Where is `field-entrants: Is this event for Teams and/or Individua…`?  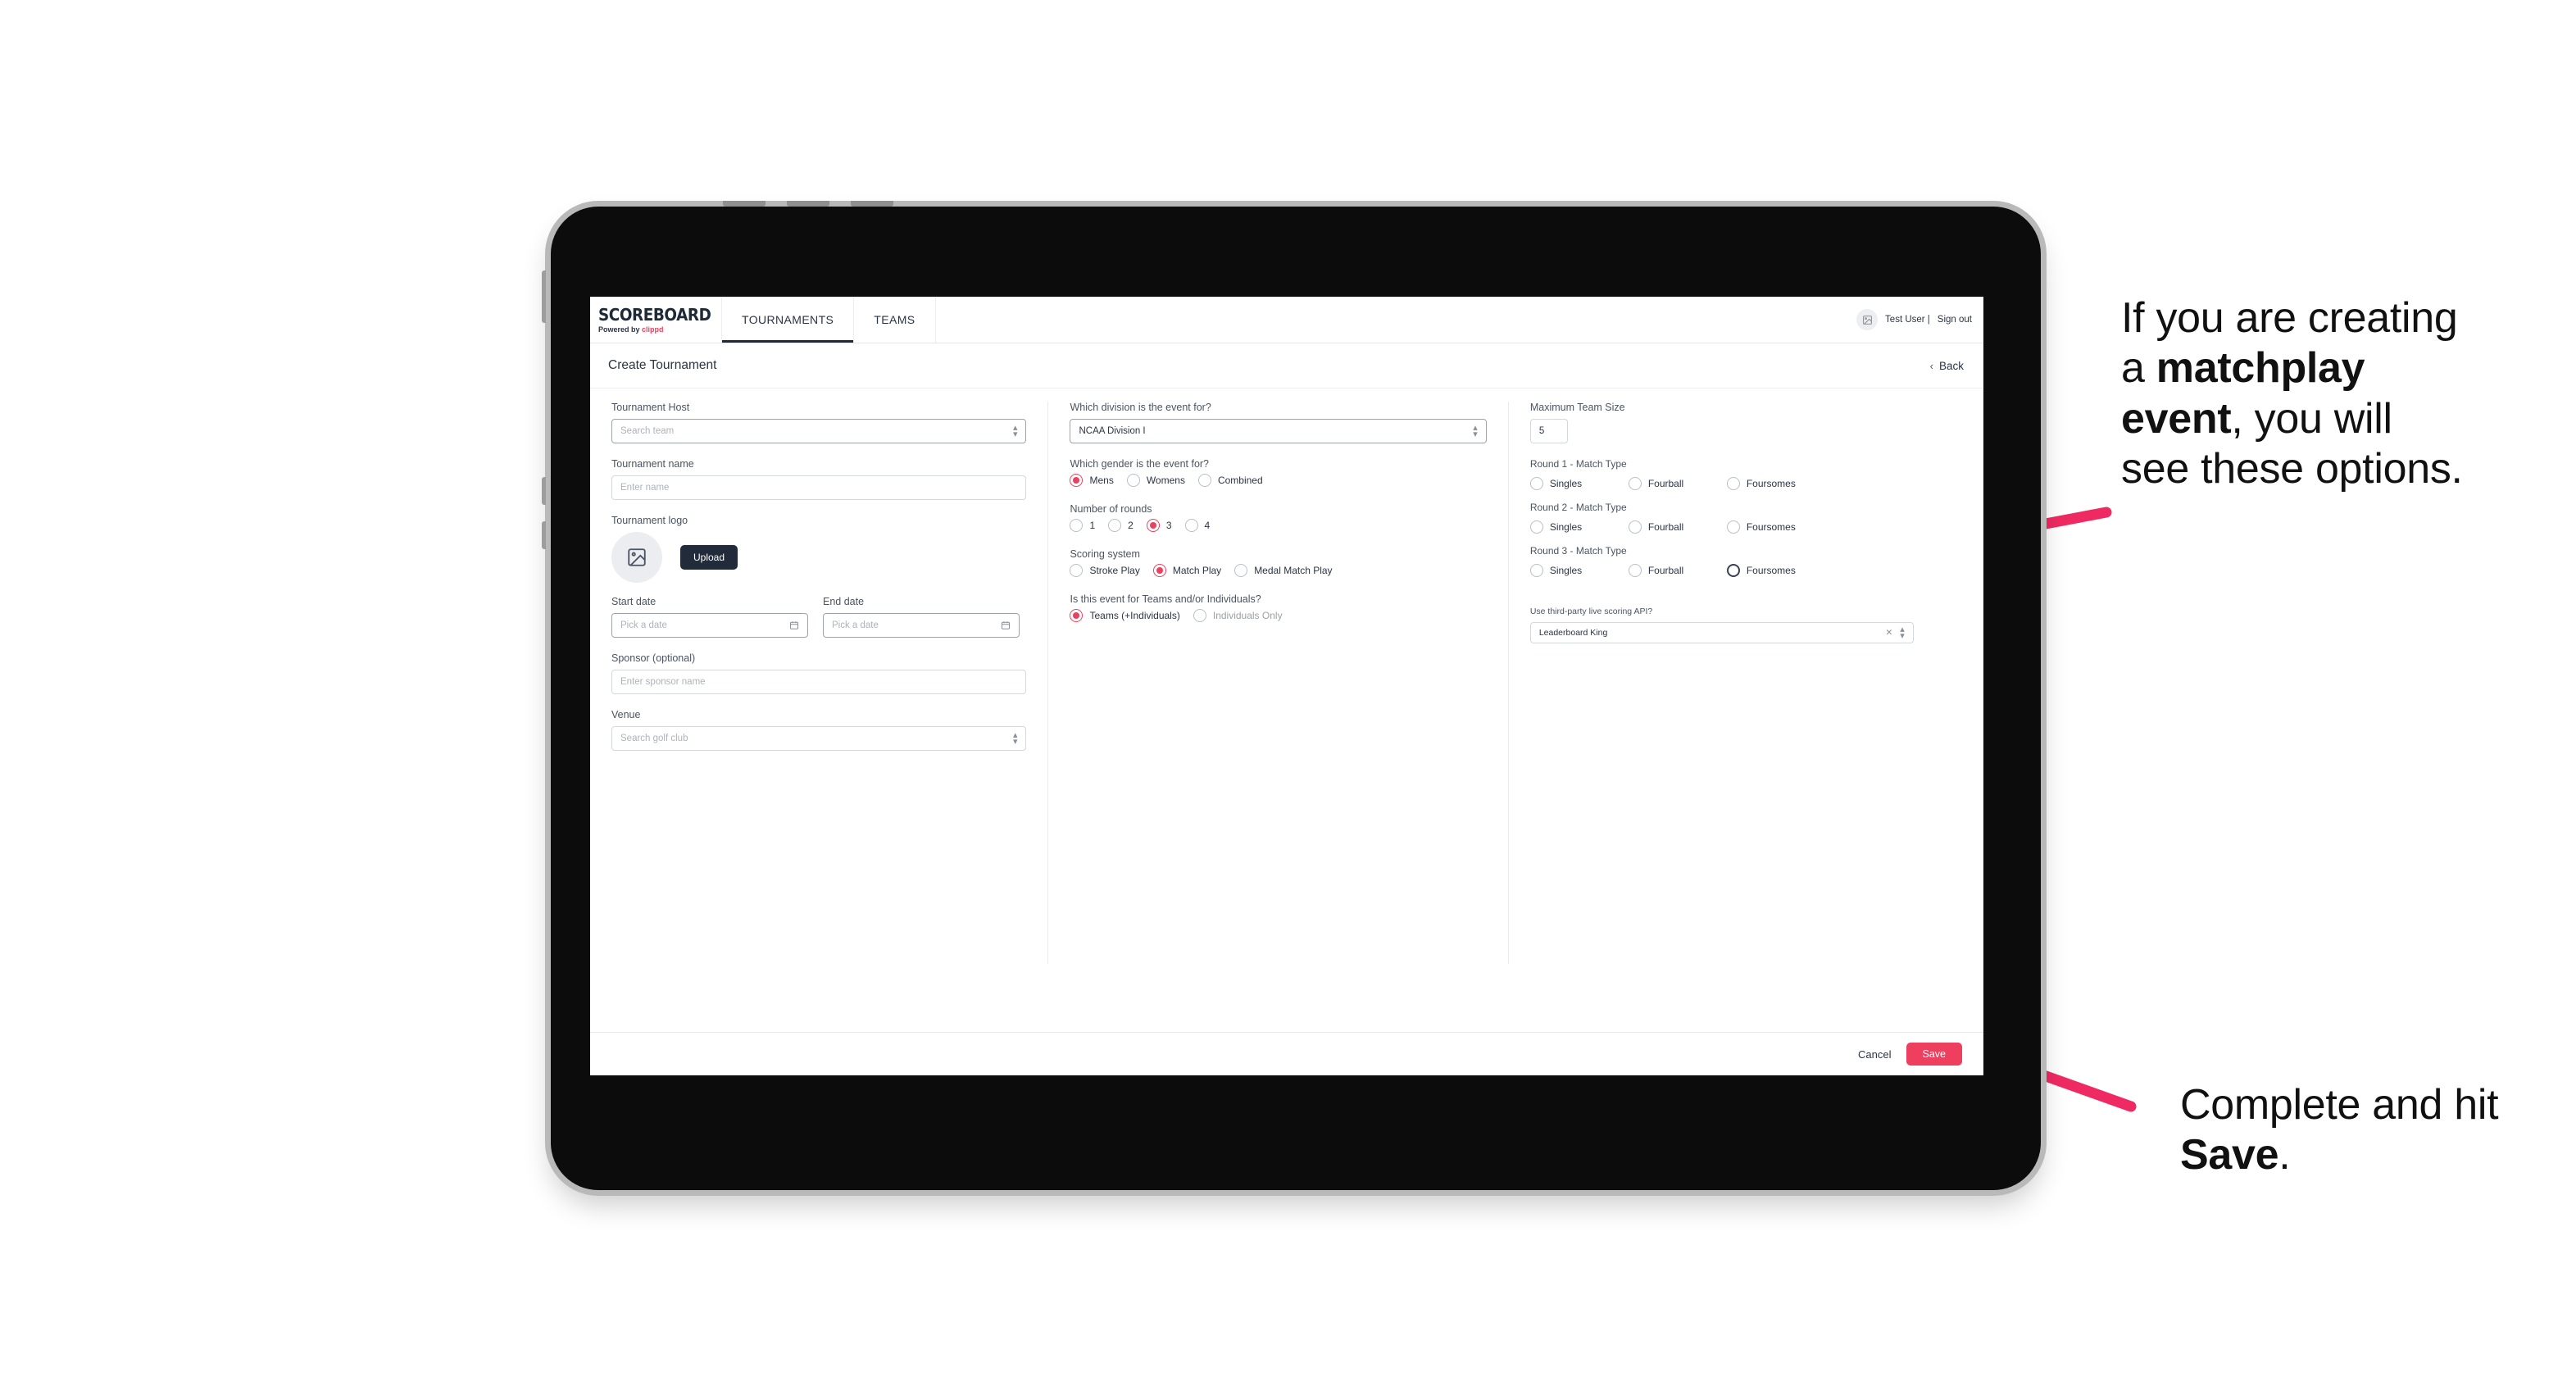 field-entrants: Is this event for Teams and/or Individua… is located at coordinates (1278, 607).